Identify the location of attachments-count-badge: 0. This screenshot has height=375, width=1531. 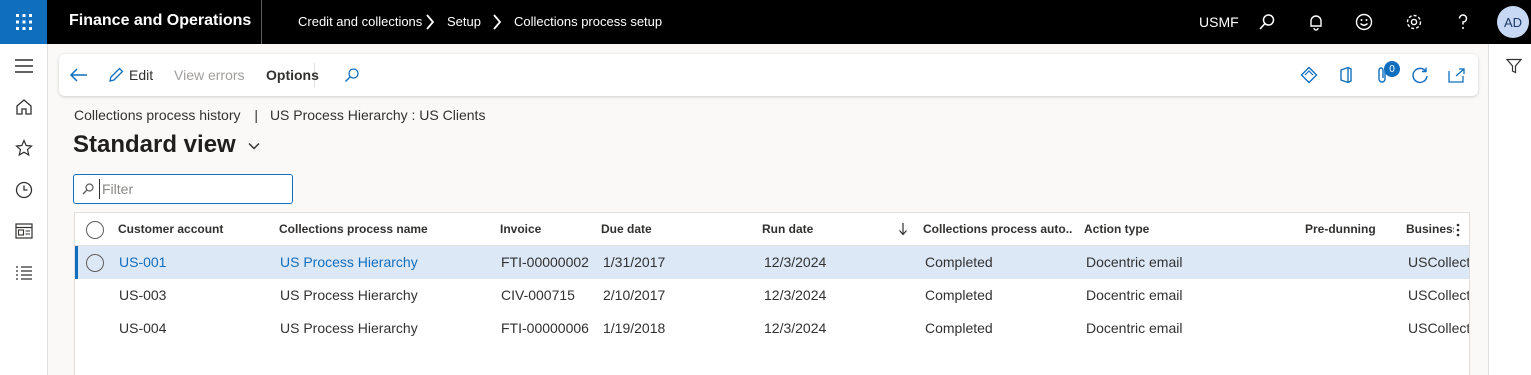
(1392, 69).